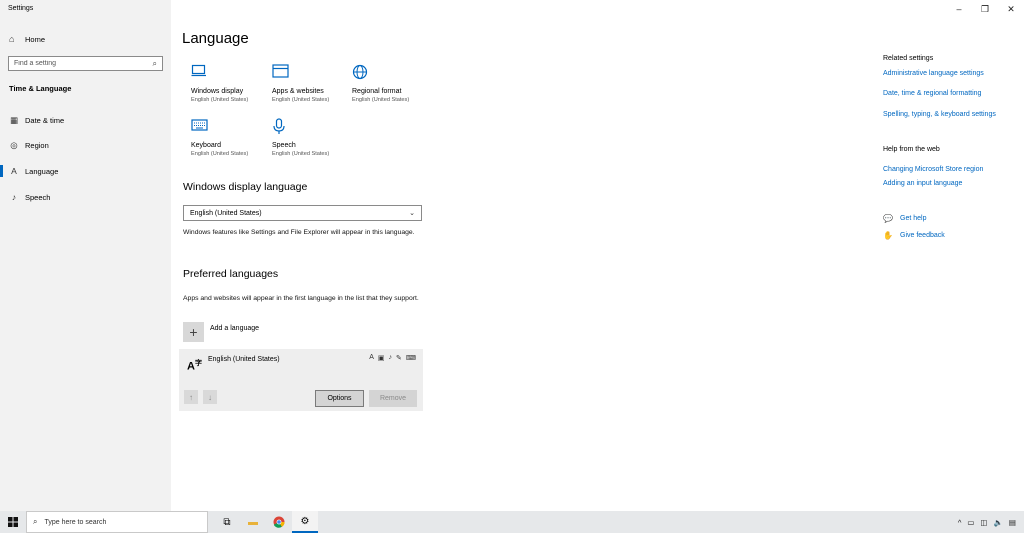  Describe the element at coordinates (117, 522) in the screenshot. I see `taskbar-search: ⌕ Type here to search` at that location.